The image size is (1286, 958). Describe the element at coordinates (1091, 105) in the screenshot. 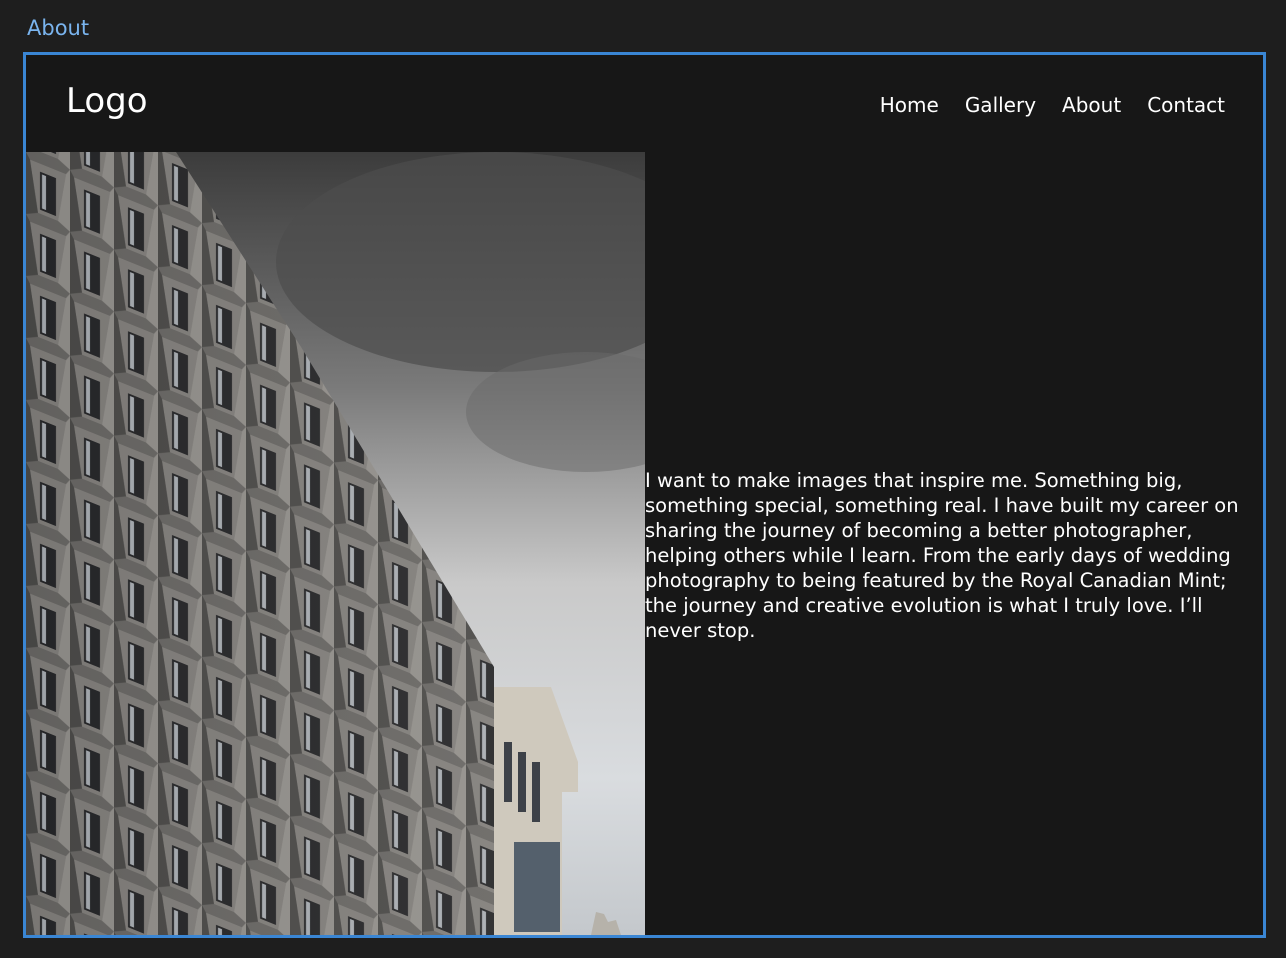

I see `nav-link-about: About` at that location.